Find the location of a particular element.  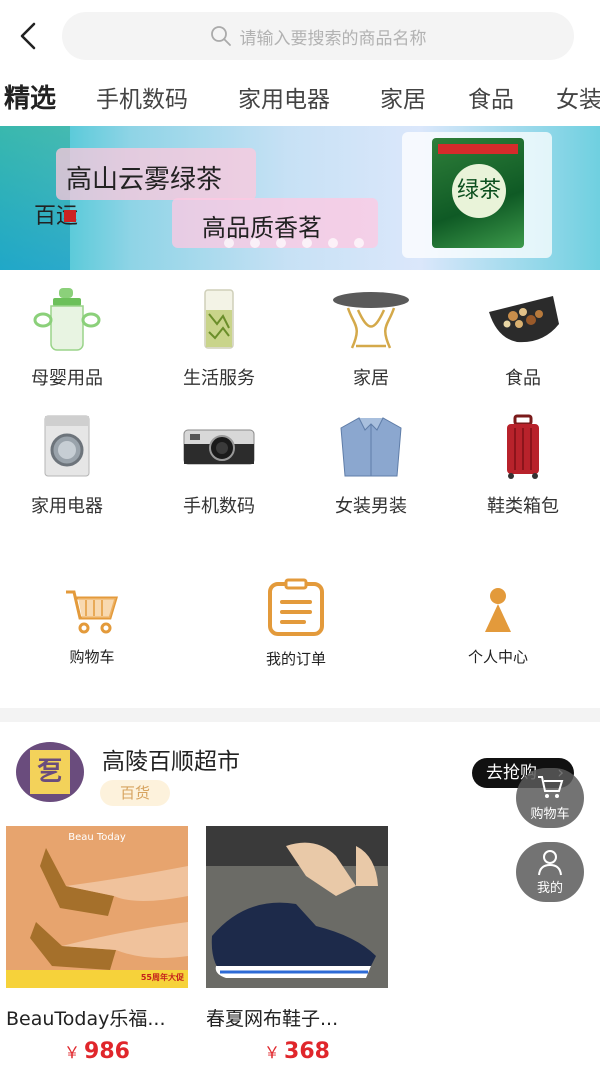

search-input: 请输入要搜索的商品名称 is located at coordinates (318, 36).